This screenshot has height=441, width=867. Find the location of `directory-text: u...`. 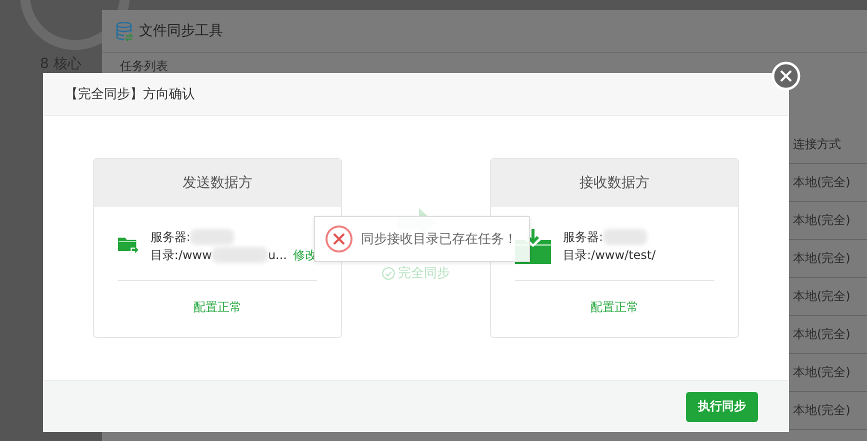

directory-text: u... is located at coordinates (277, 255).